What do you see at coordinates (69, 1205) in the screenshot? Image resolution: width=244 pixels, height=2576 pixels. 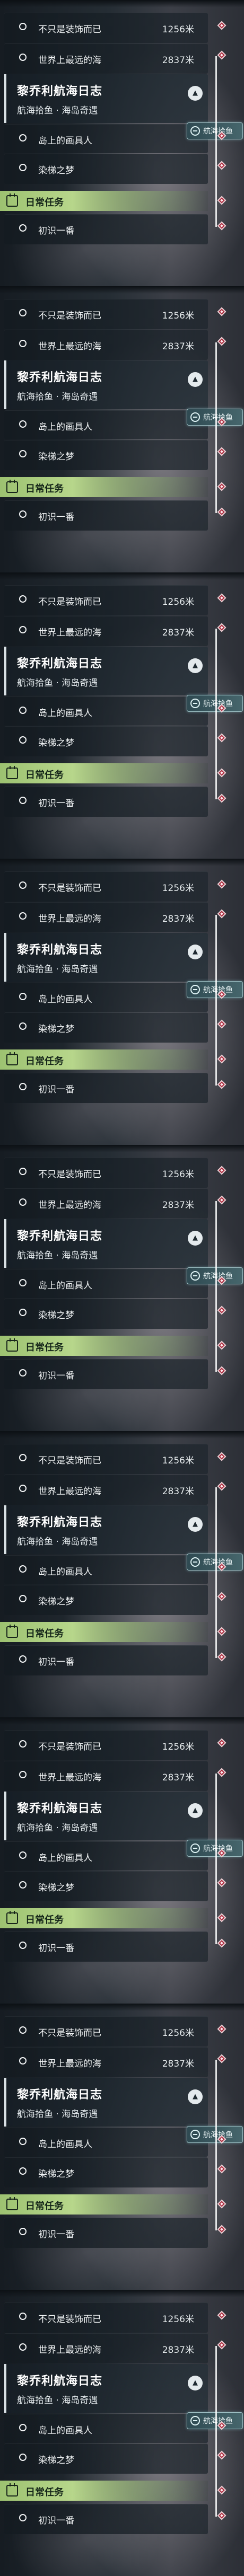 I see `task-label: 世界上最远的海` at bounding box center [69, 1205].